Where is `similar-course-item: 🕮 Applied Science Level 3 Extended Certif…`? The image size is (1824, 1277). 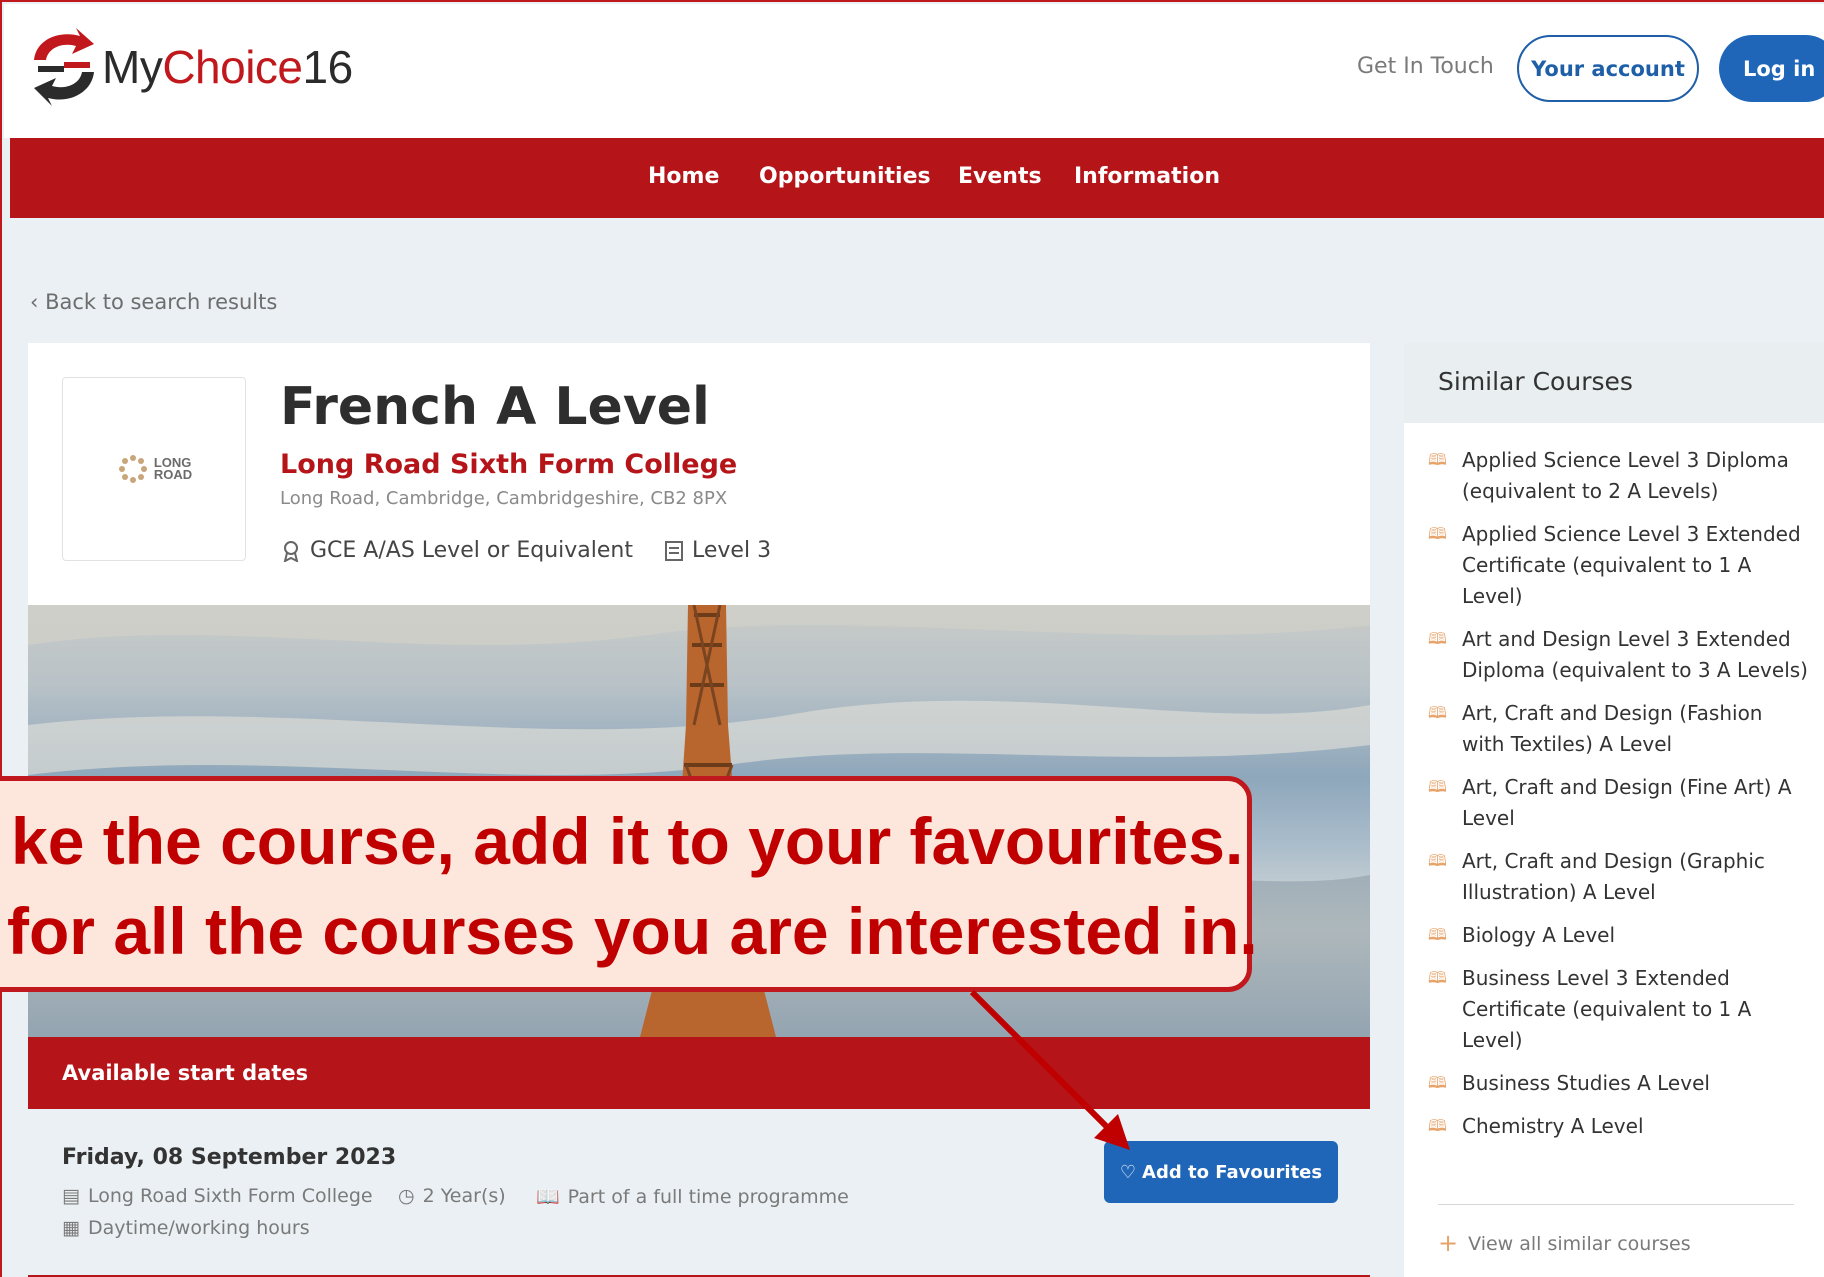
similar-course-item: 🕮 Applied Science Level 3 Extended Certif… is located at coordinates (1618, 565).